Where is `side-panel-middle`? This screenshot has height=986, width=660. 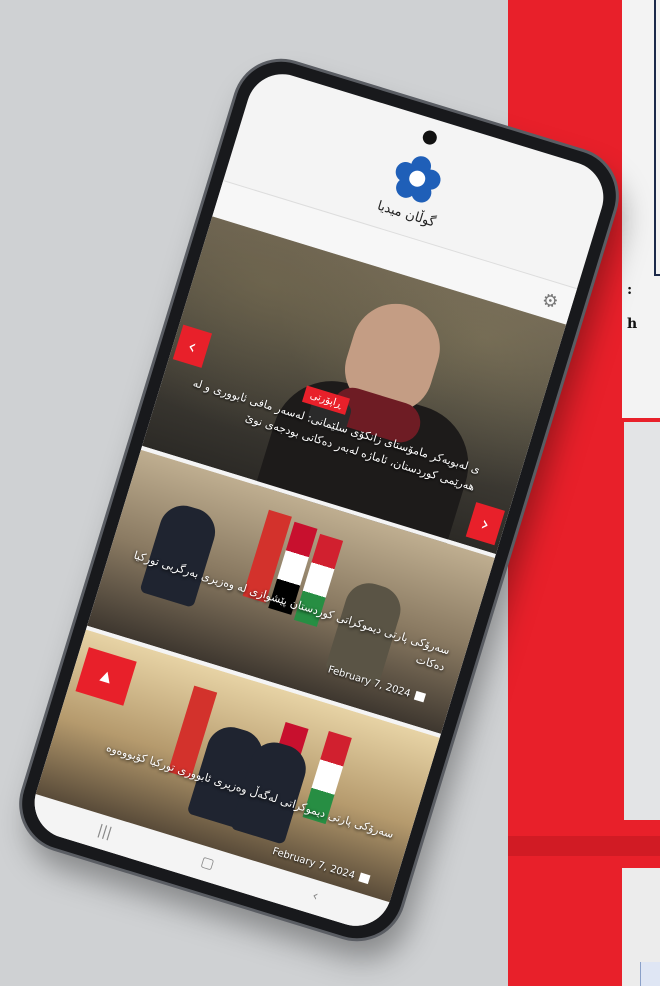
side-panel-middle is located at coordinates (642, 621).